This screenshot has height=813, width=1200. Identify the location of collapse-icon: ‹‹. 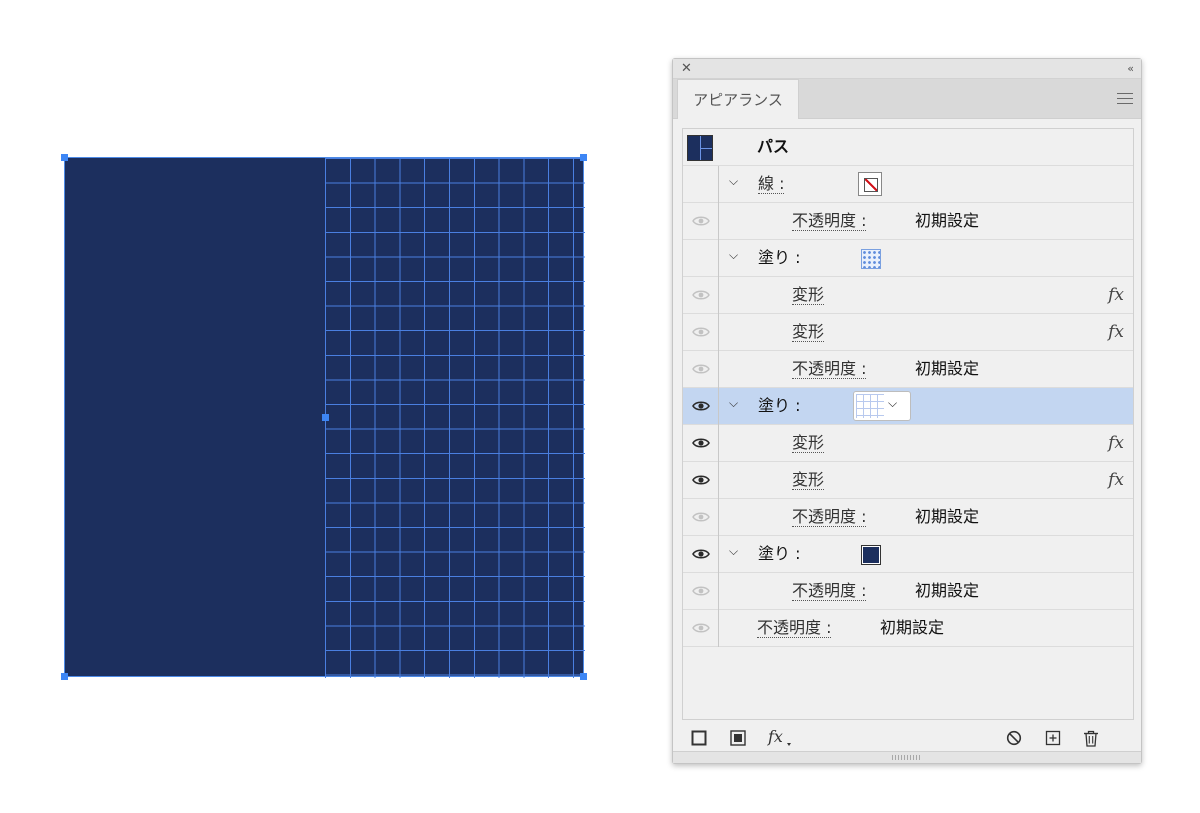
(1130, 69).